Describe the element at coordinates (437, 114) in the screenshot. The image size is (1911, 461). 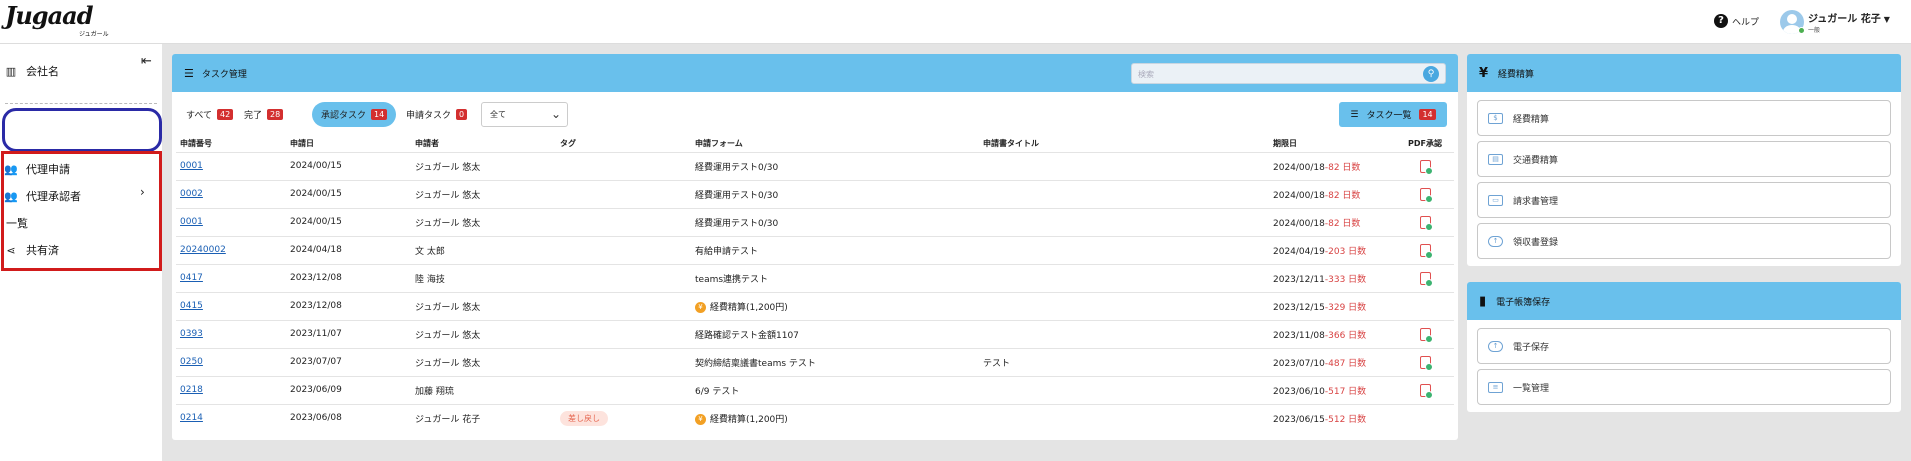
I see `tab-application-tasks: 申請タスク 0` at that location.